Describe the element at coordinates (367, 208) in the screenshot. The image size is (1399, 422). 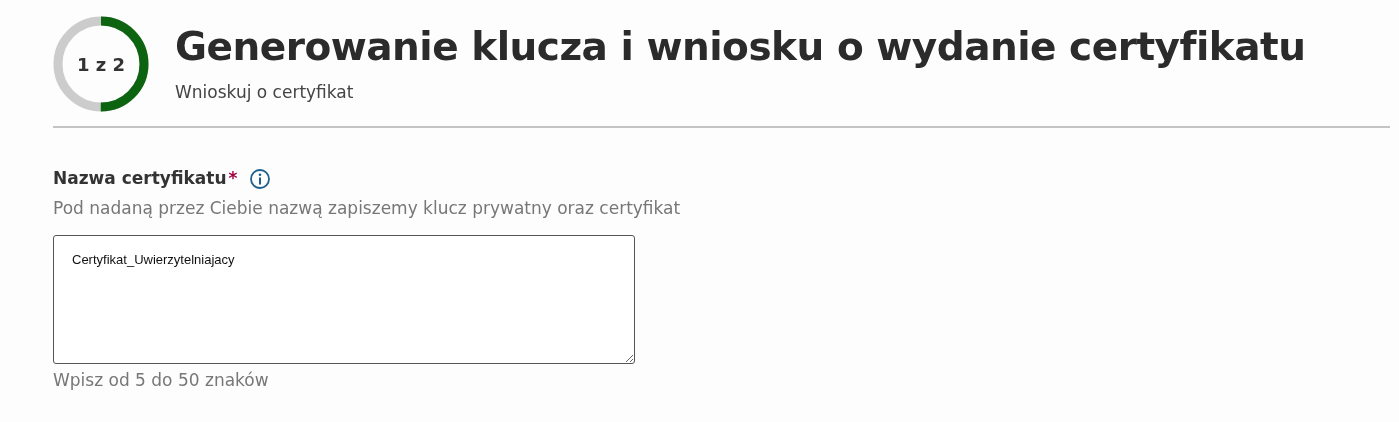
I see `field-description: Pod nadaną przez Ciebie nazwą zapiszemy klucz prywatny oraz certyfikat` at that location.